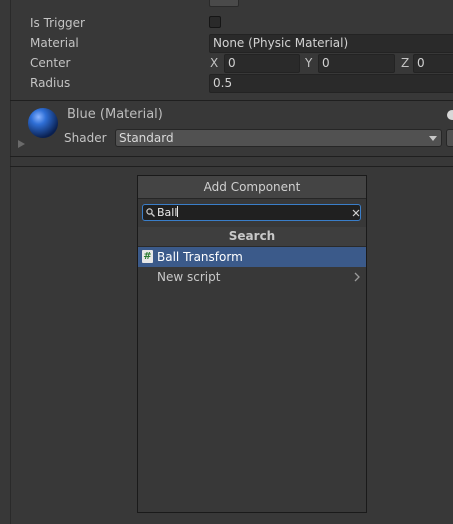 The height and width of the screenshot is (524, 453). What do you see at coordinates (449, 138) in the screenshot?
I see `shader-edit-button` at bounding box center [449, 138].